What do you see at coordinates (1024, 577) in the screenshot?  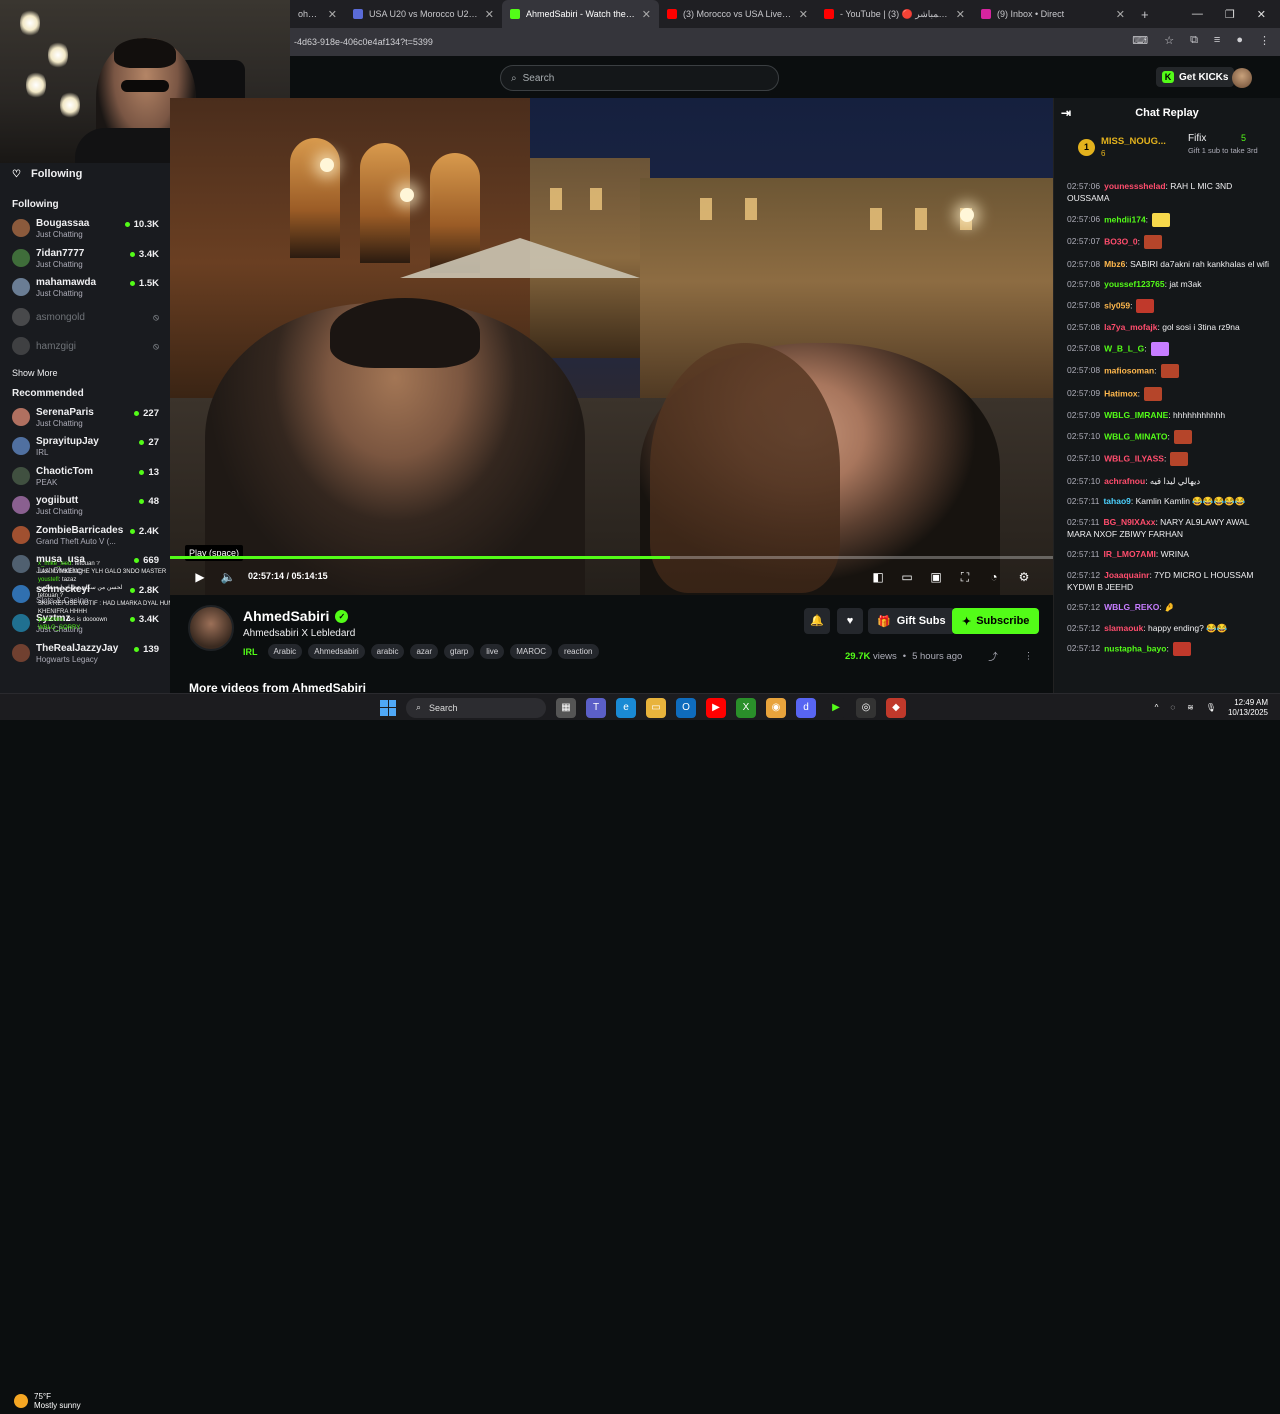 I see `settings-gear-icon: ⚙` at bounding box center [1024, 577].